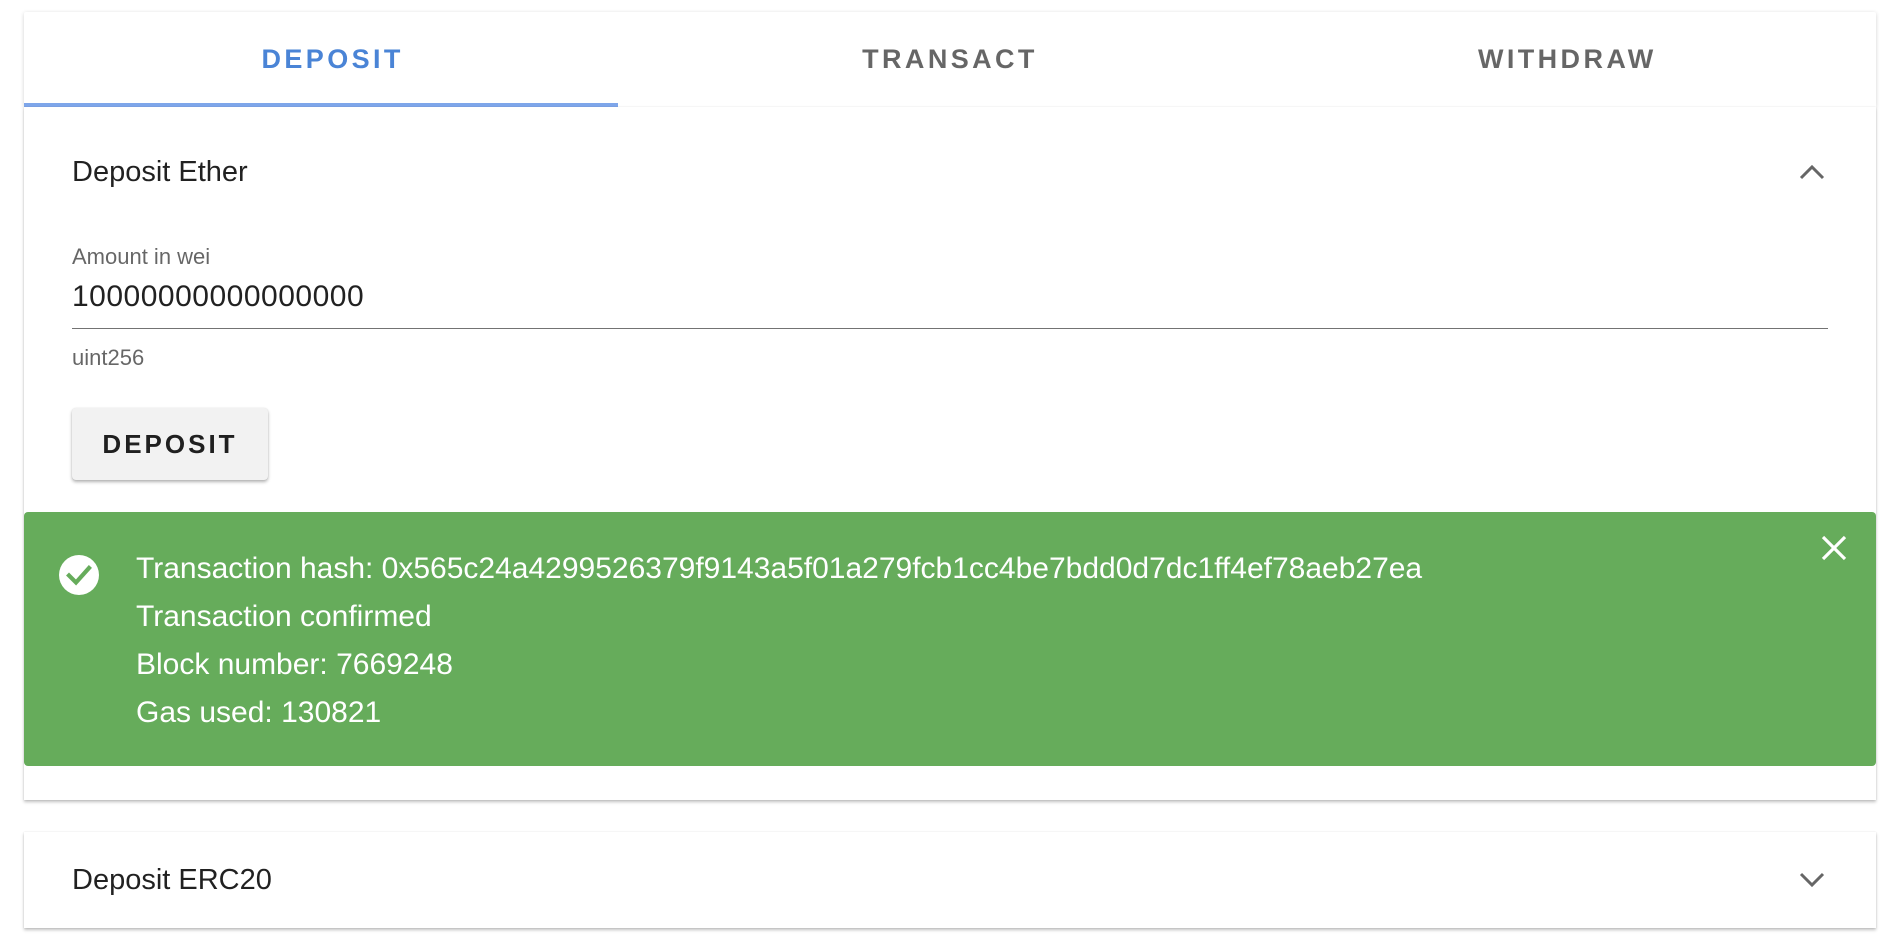  Describe the element at coordinates (332, 59) in the screenshot. I see `tab-deposit: DEPOSIT` at that location.